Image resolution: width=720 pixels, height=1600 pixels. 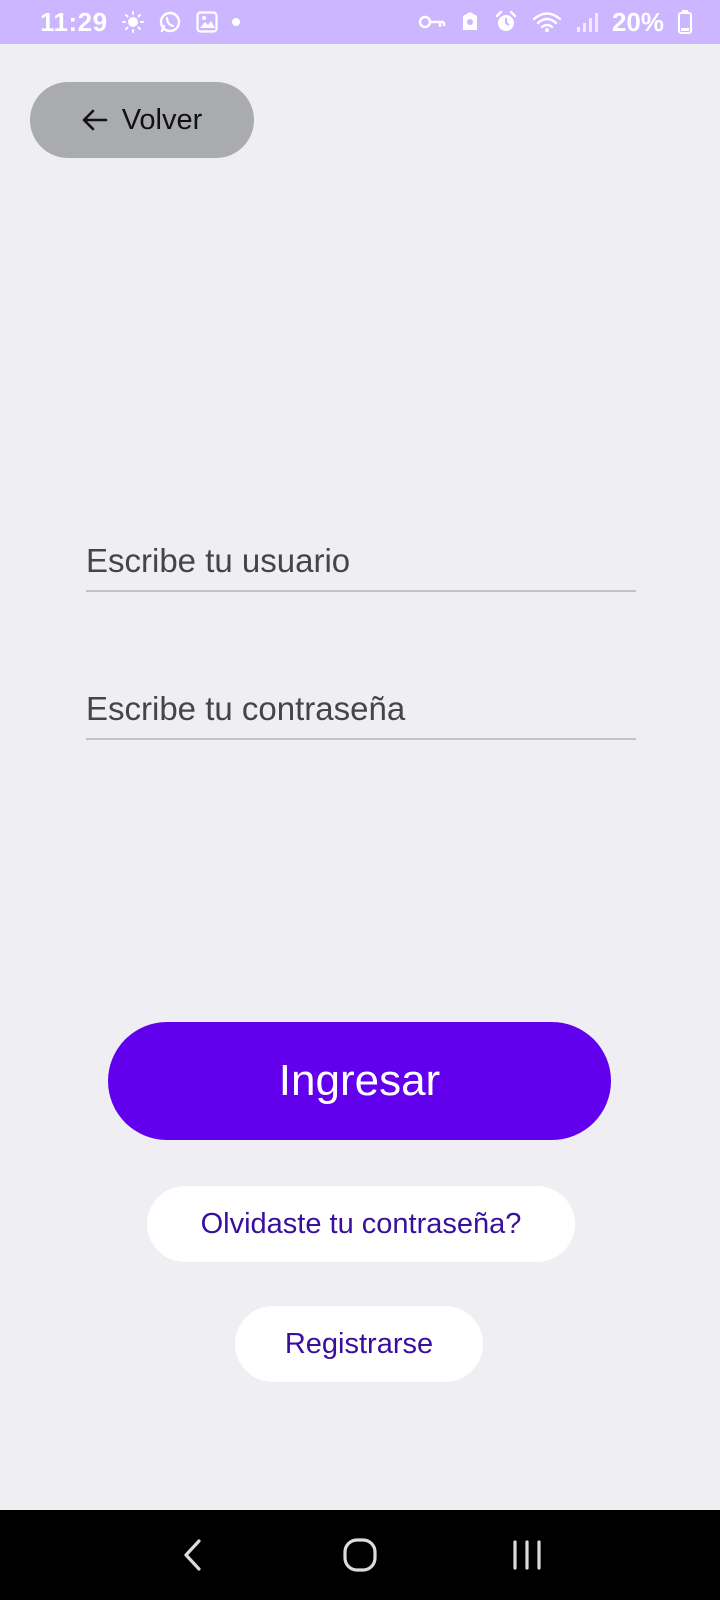 I want to click on forgot-password-label: Olvidaste tu contraseña?, so click(x=361, y=1223).